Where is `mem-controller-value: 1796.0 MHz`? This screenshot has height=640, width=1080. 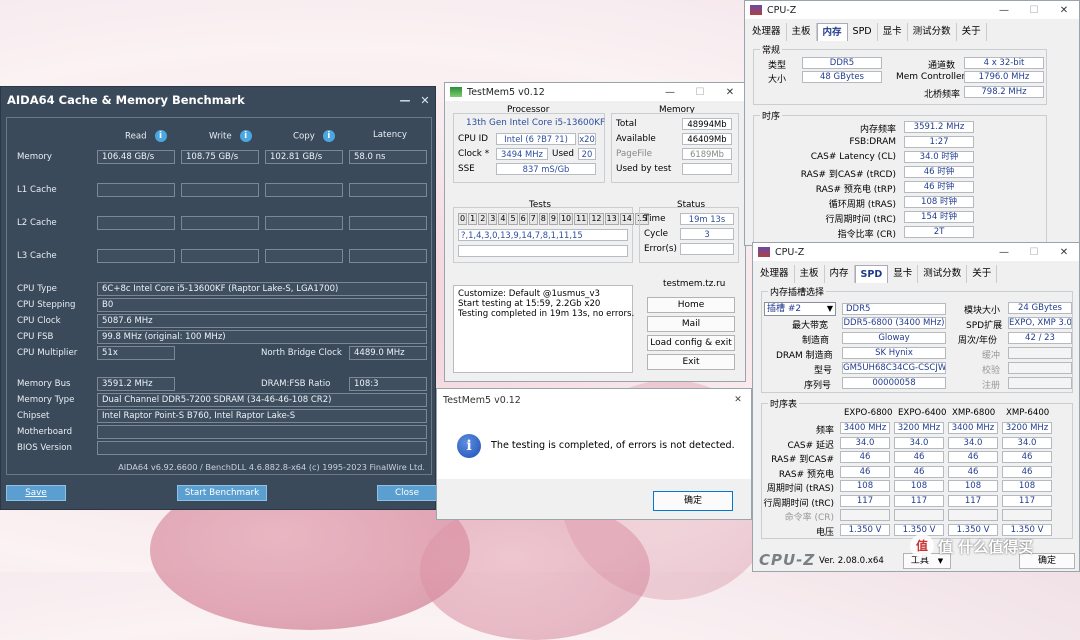
mem-controller-value: 1796.0 MHz is located at coordinates (1004, 77).